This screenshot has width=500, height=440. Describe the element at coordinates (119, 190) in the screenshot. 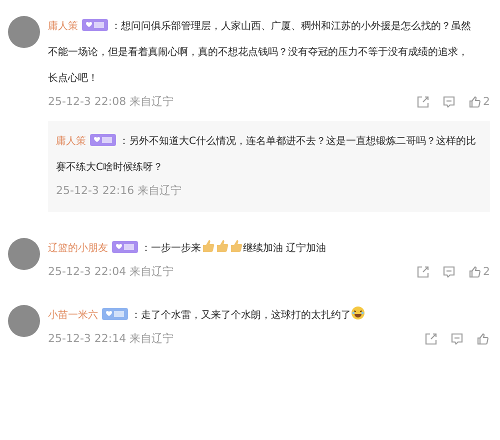

I see `comment-time: 25-12-3 22:16 来自辽宁` at that location.